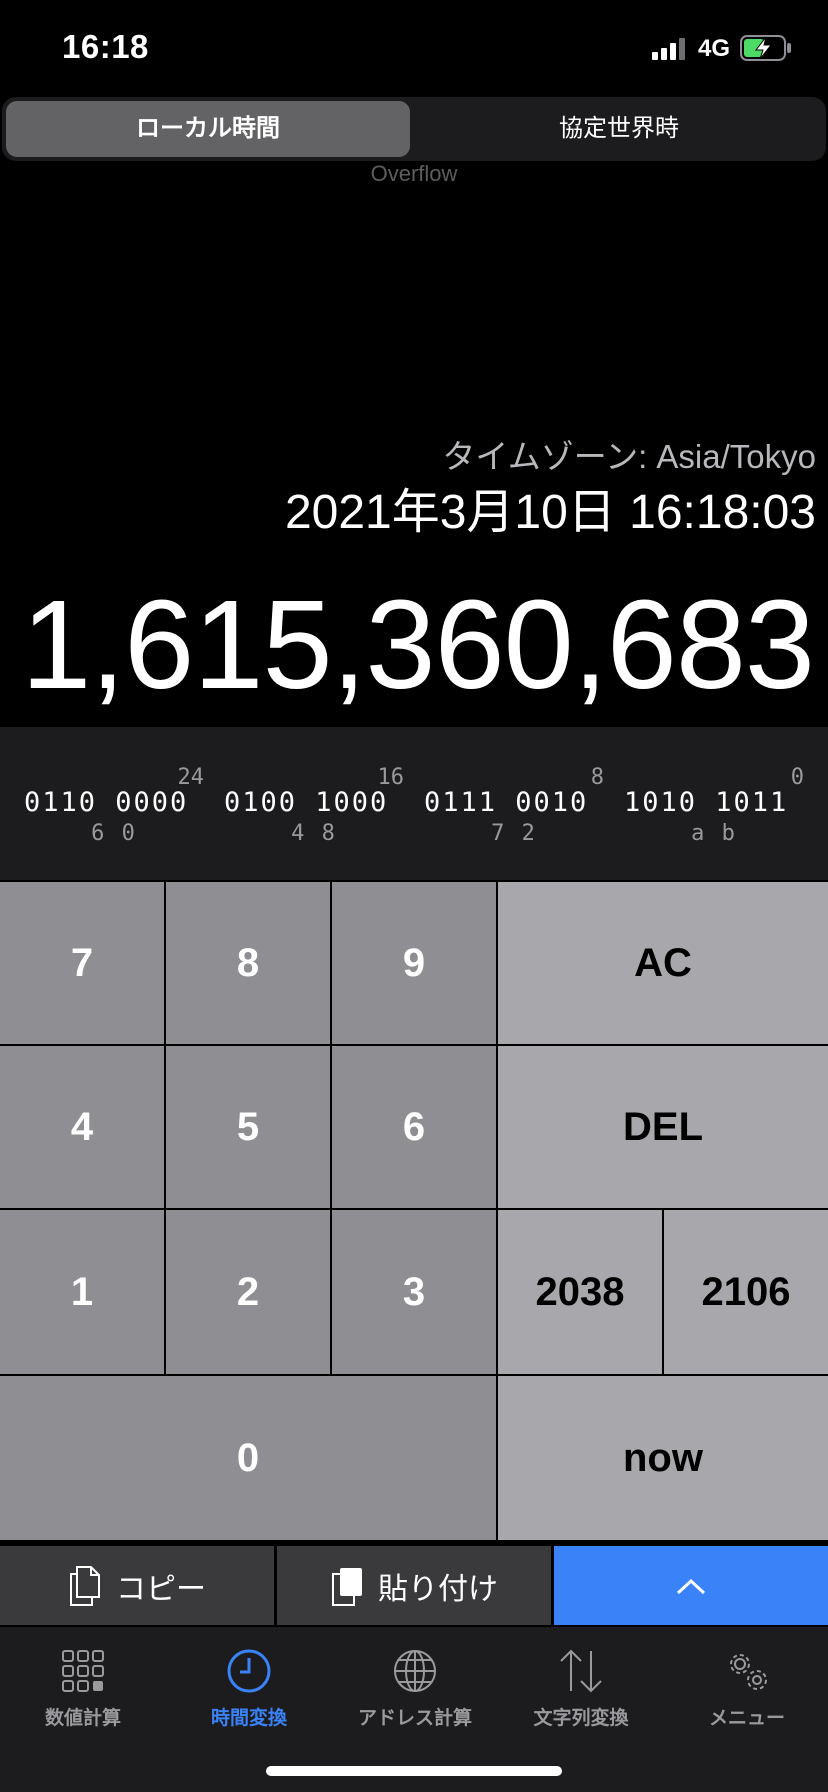 This screenshot has width=828, height=1792. What do you see at coordinates (414, 1127) in the screenshot?
I see `key-6: 6` at bounding box center [414, 1127].